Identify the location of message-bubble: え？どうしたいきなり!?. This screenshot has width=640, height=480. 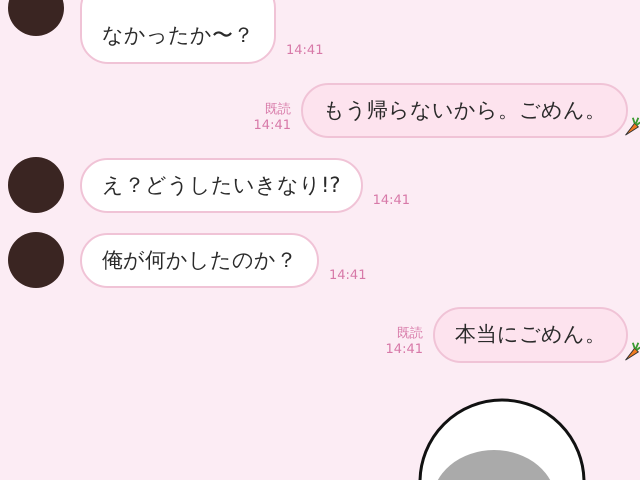
(221, 185).